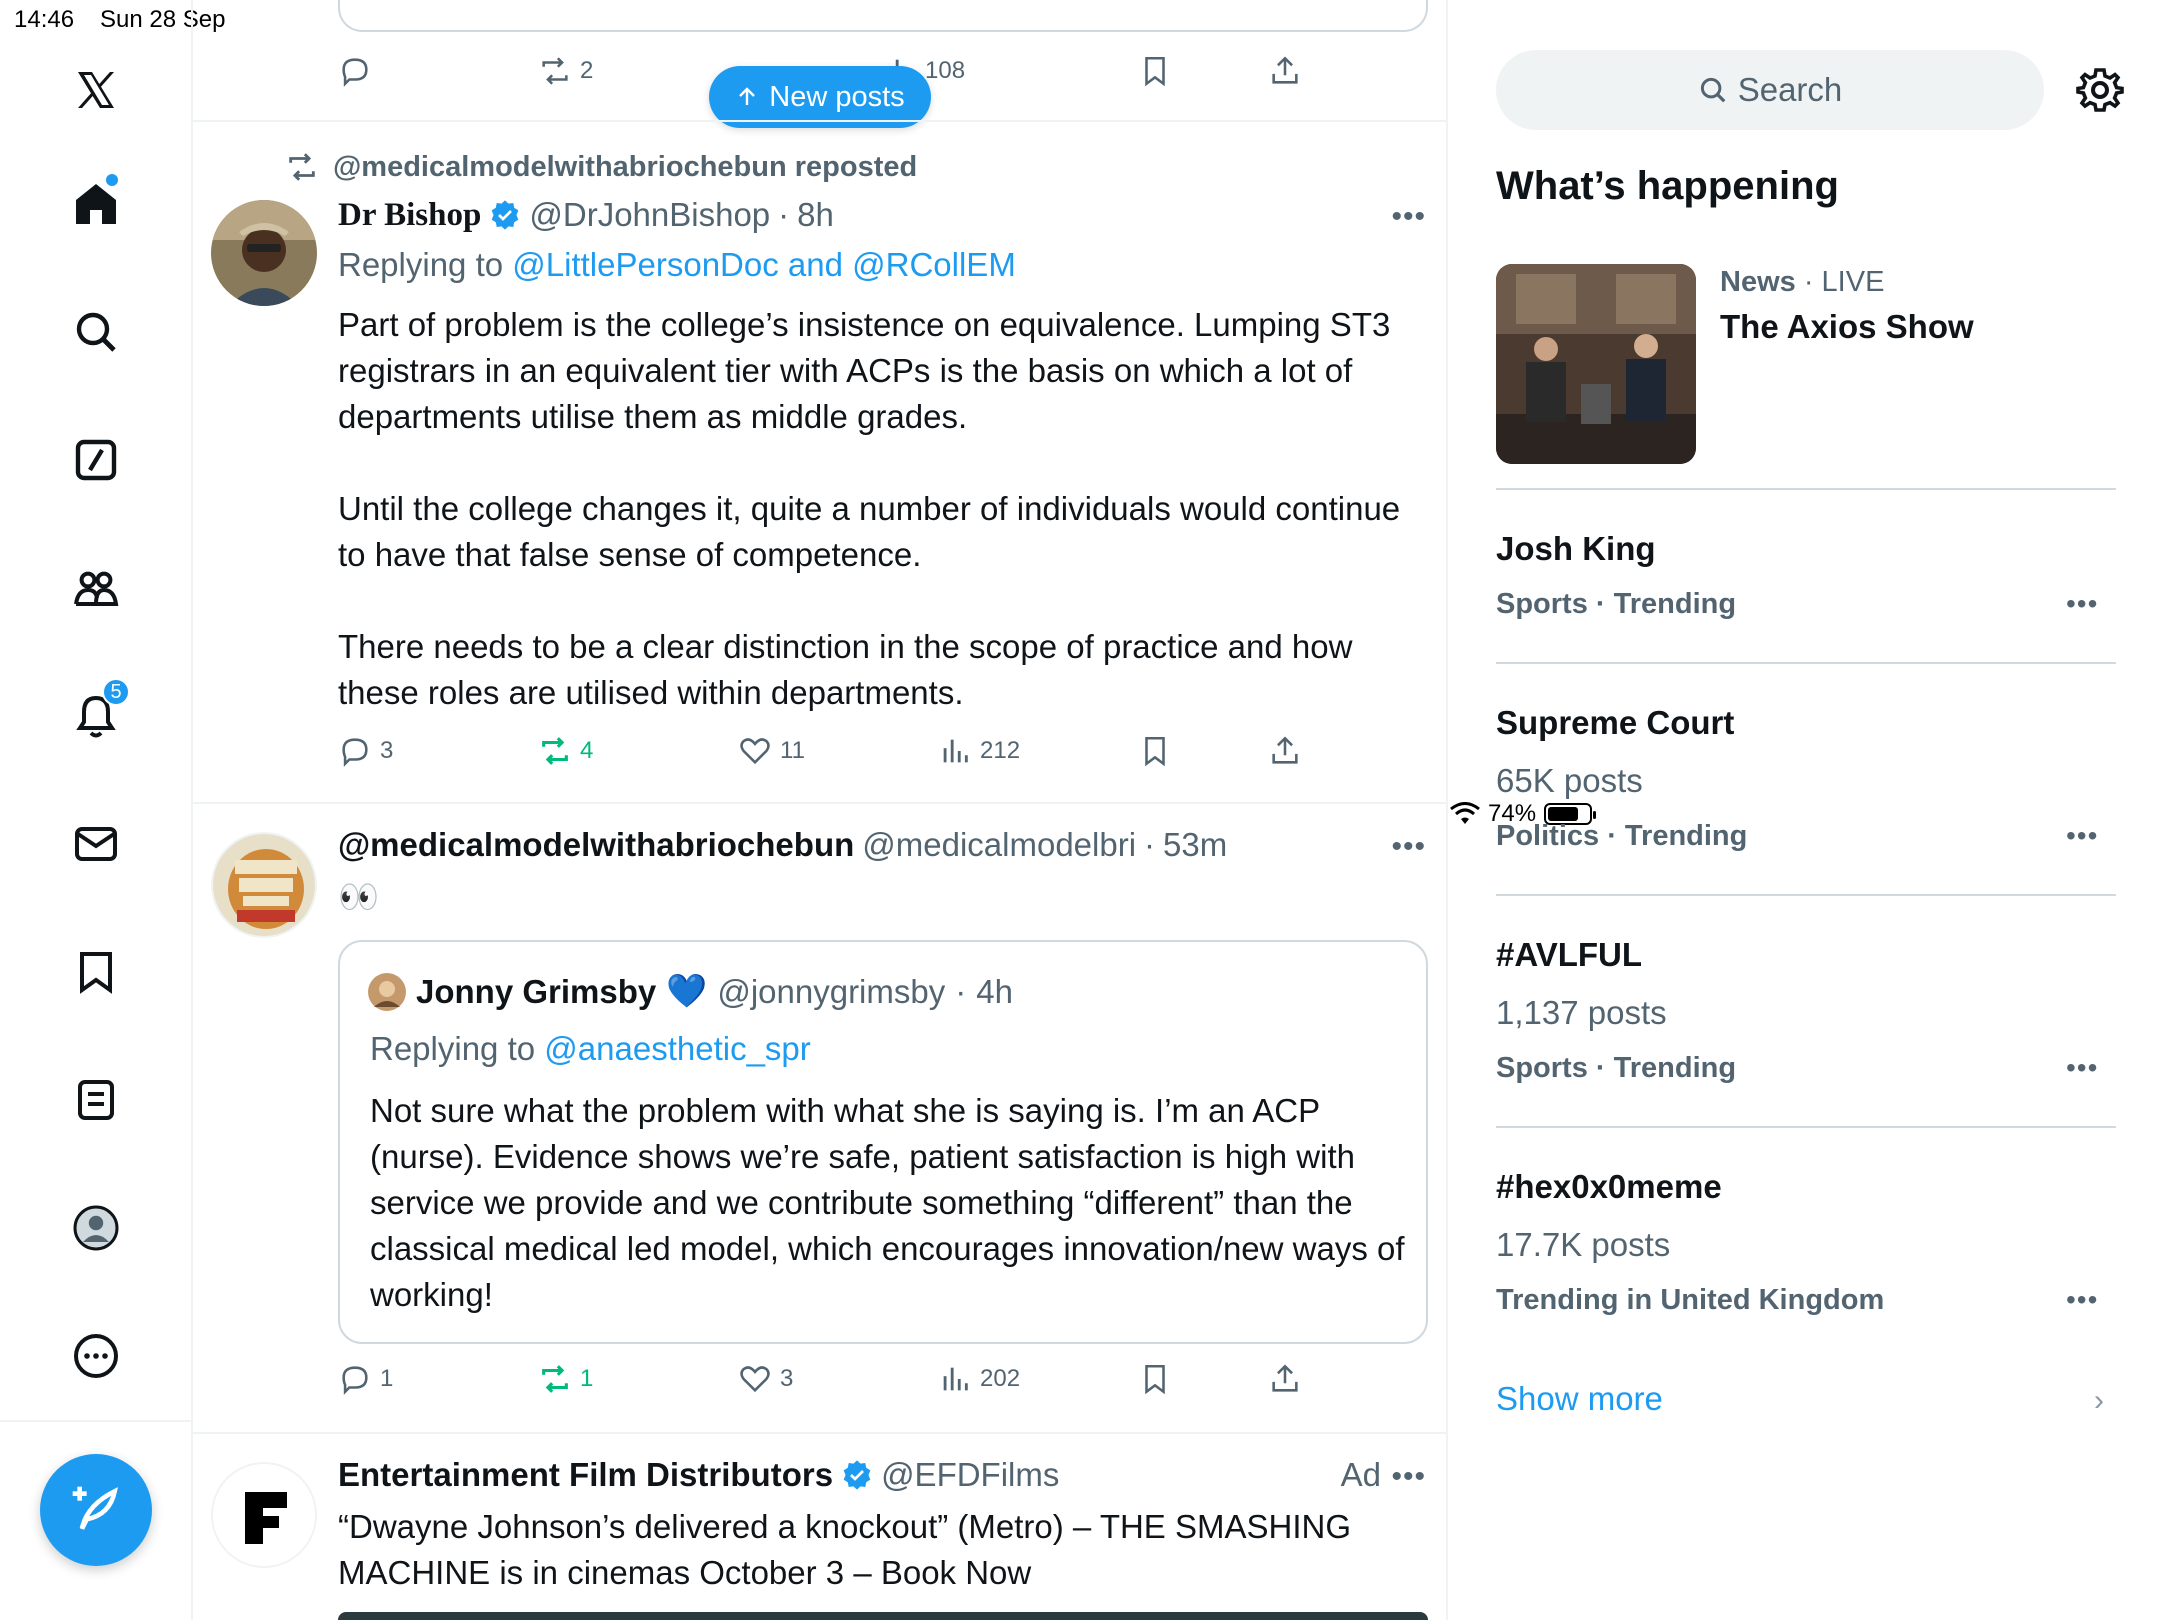  What do you see at coordinates (764, 264) in the screenshot?
I see `reply-mentions: @LittlePersonDoc and @RCollEM` at bounding box center [764, 264].